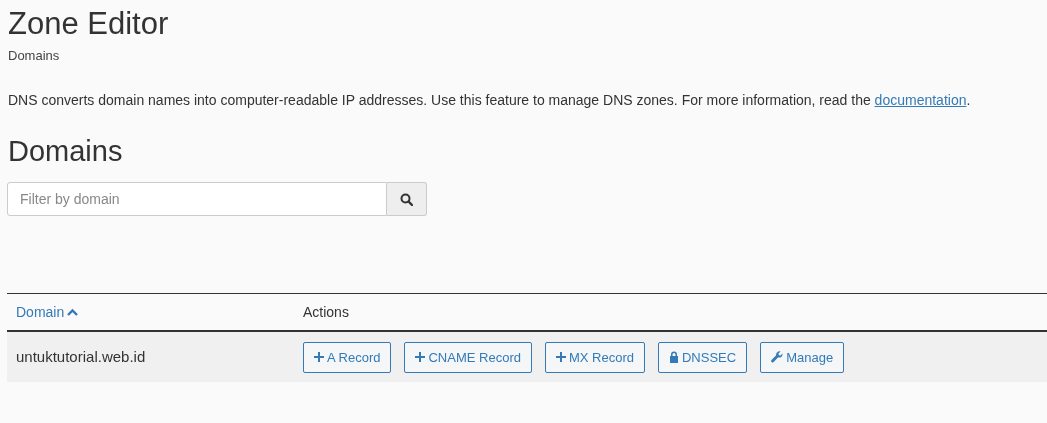  What do you see at coordinates (89, 24) in the screenshot?
I see `page-title: Zone Editor` at bounding box center [89, 24].